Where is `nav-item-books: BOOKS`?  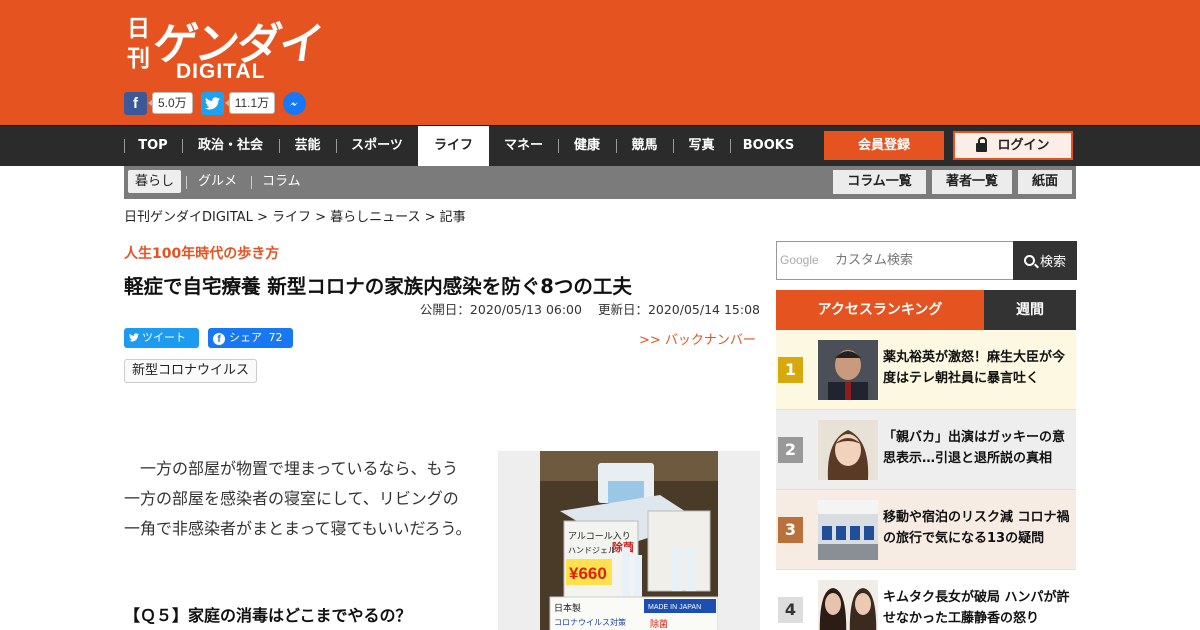 nav-item-books: BOOKS is located at coordinates (768, 146).